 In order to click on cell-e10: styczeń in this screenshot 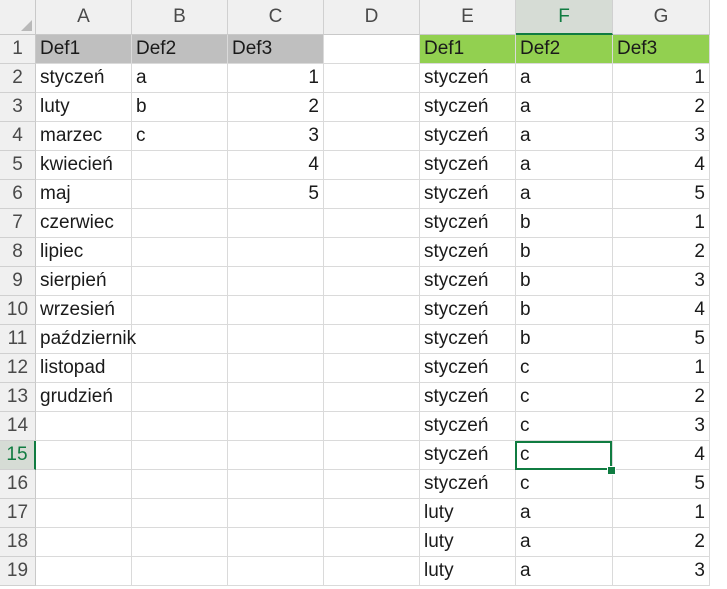, I will do `click(468, 310)`.